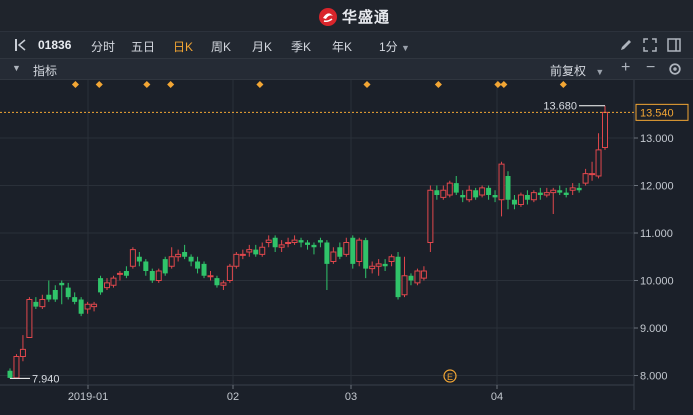  I want to click on tab-yearly-k: 年K, so click(342, 46).